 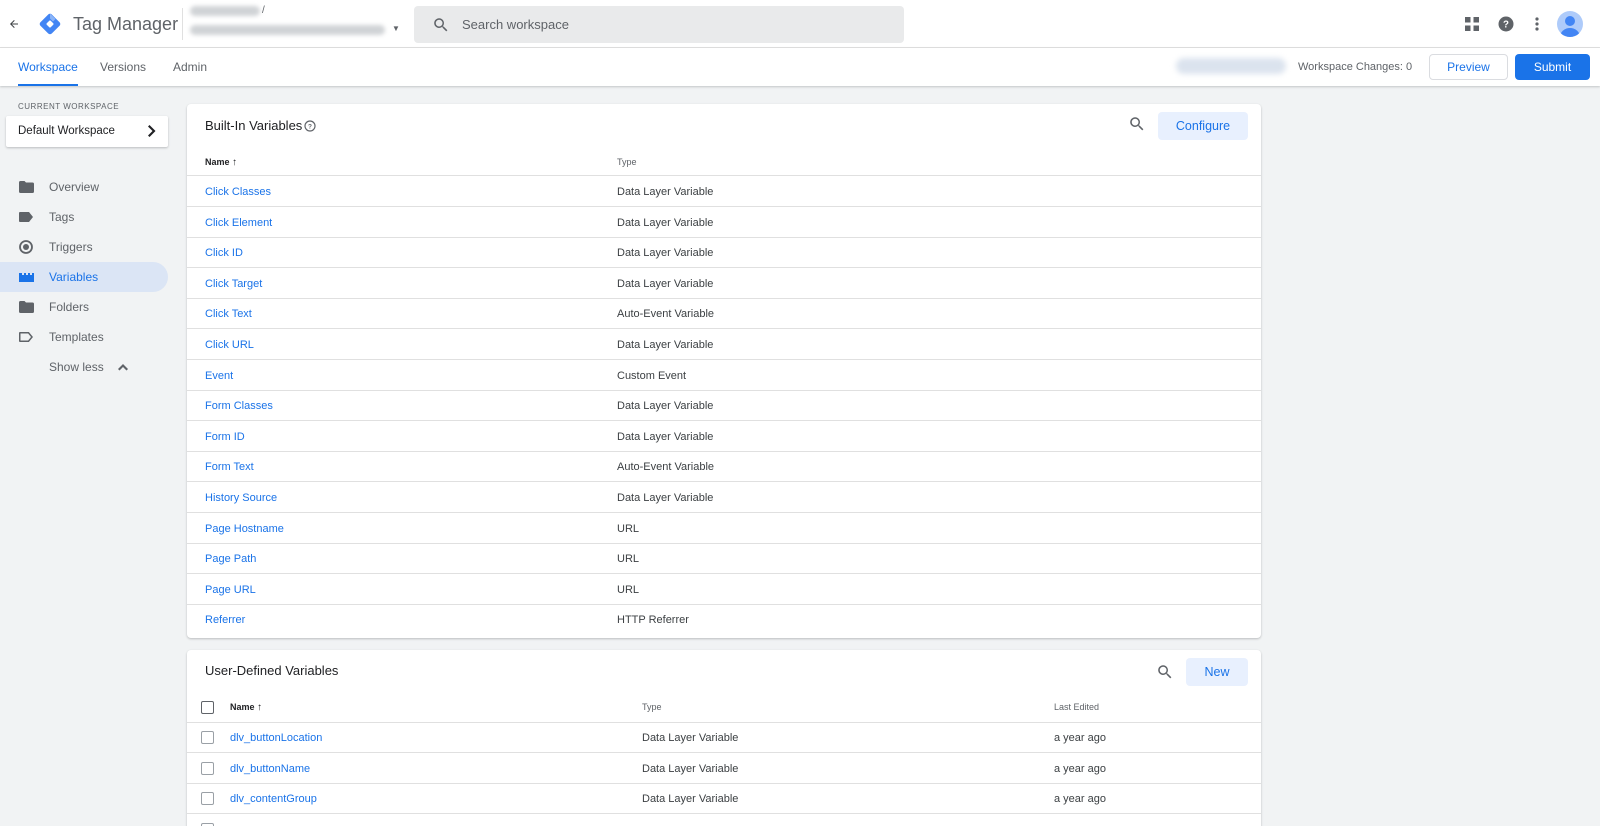 What do you see at coordinates (724, 437) in the screenshot?
I see `table-row: Form ID Data Layer Variable` at bounding box center [724, 437].